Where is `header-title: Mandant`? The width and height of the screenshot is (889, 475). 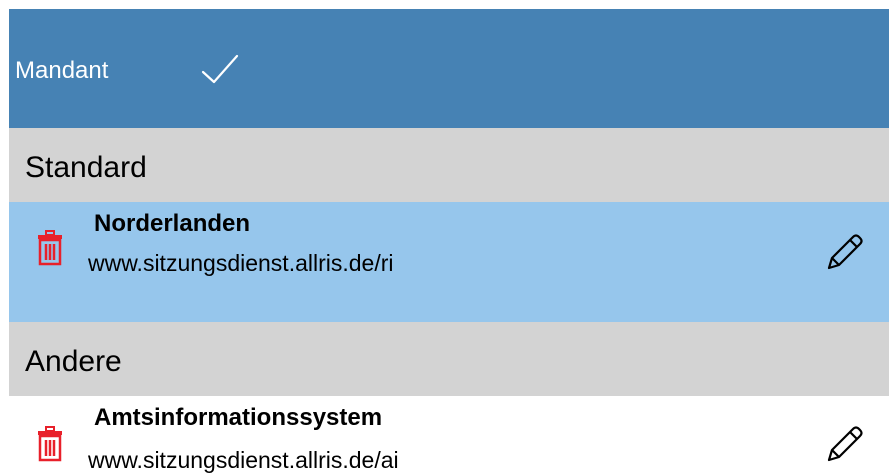 header-title: Mandant is located at coordinates (62, 70).